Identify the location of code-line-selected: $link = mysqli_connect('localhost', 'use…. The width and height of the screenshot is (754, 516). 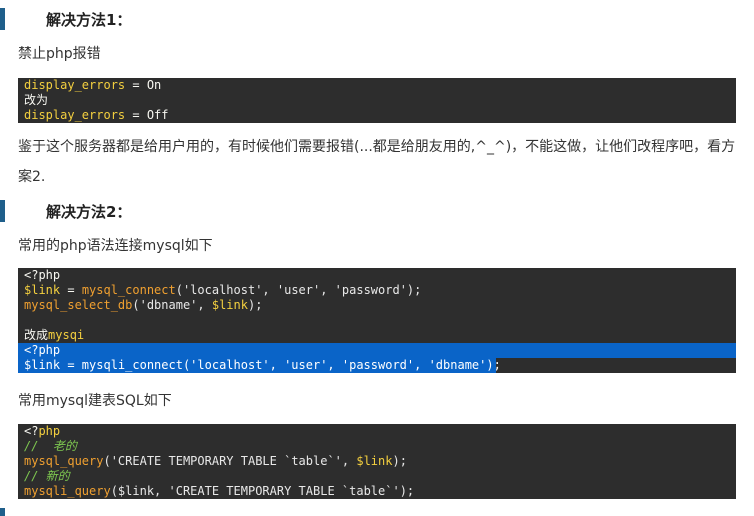
(259, 365).